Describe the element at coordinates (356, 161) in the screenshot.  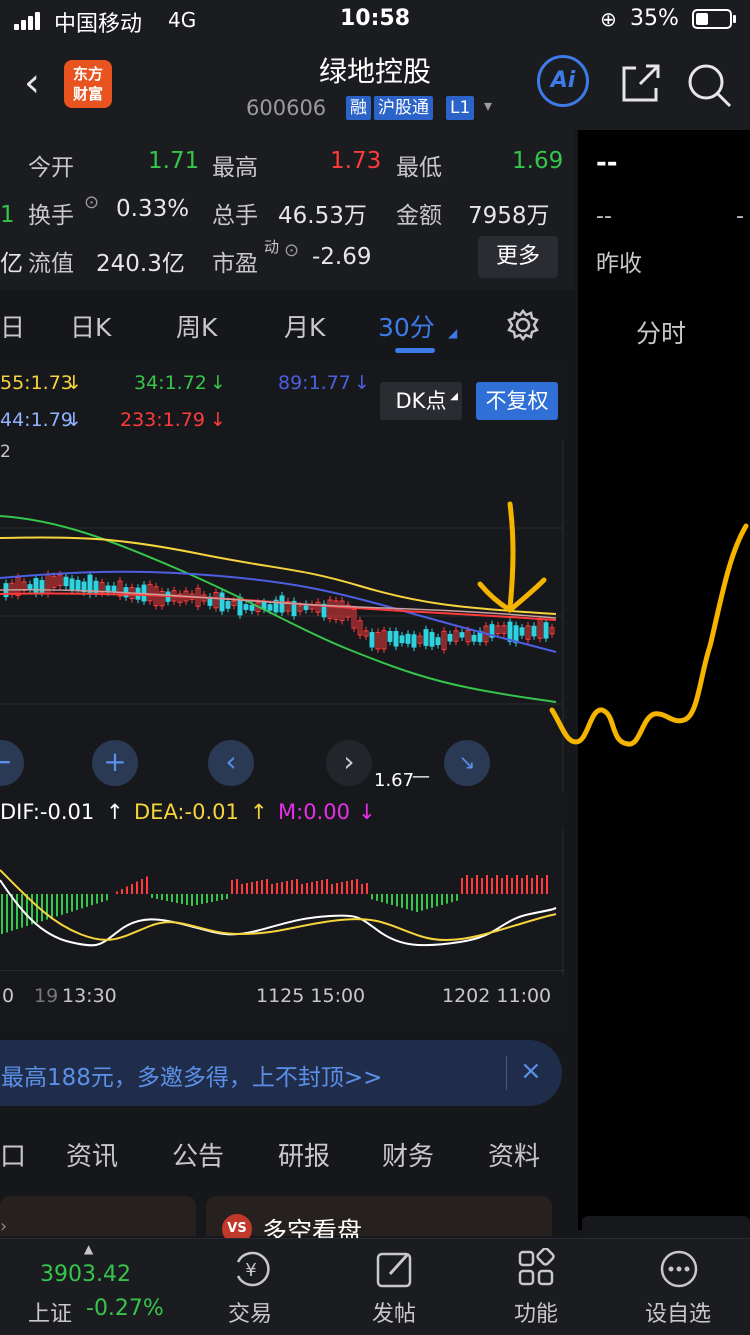
I see `high-value: 1.73` at that location.